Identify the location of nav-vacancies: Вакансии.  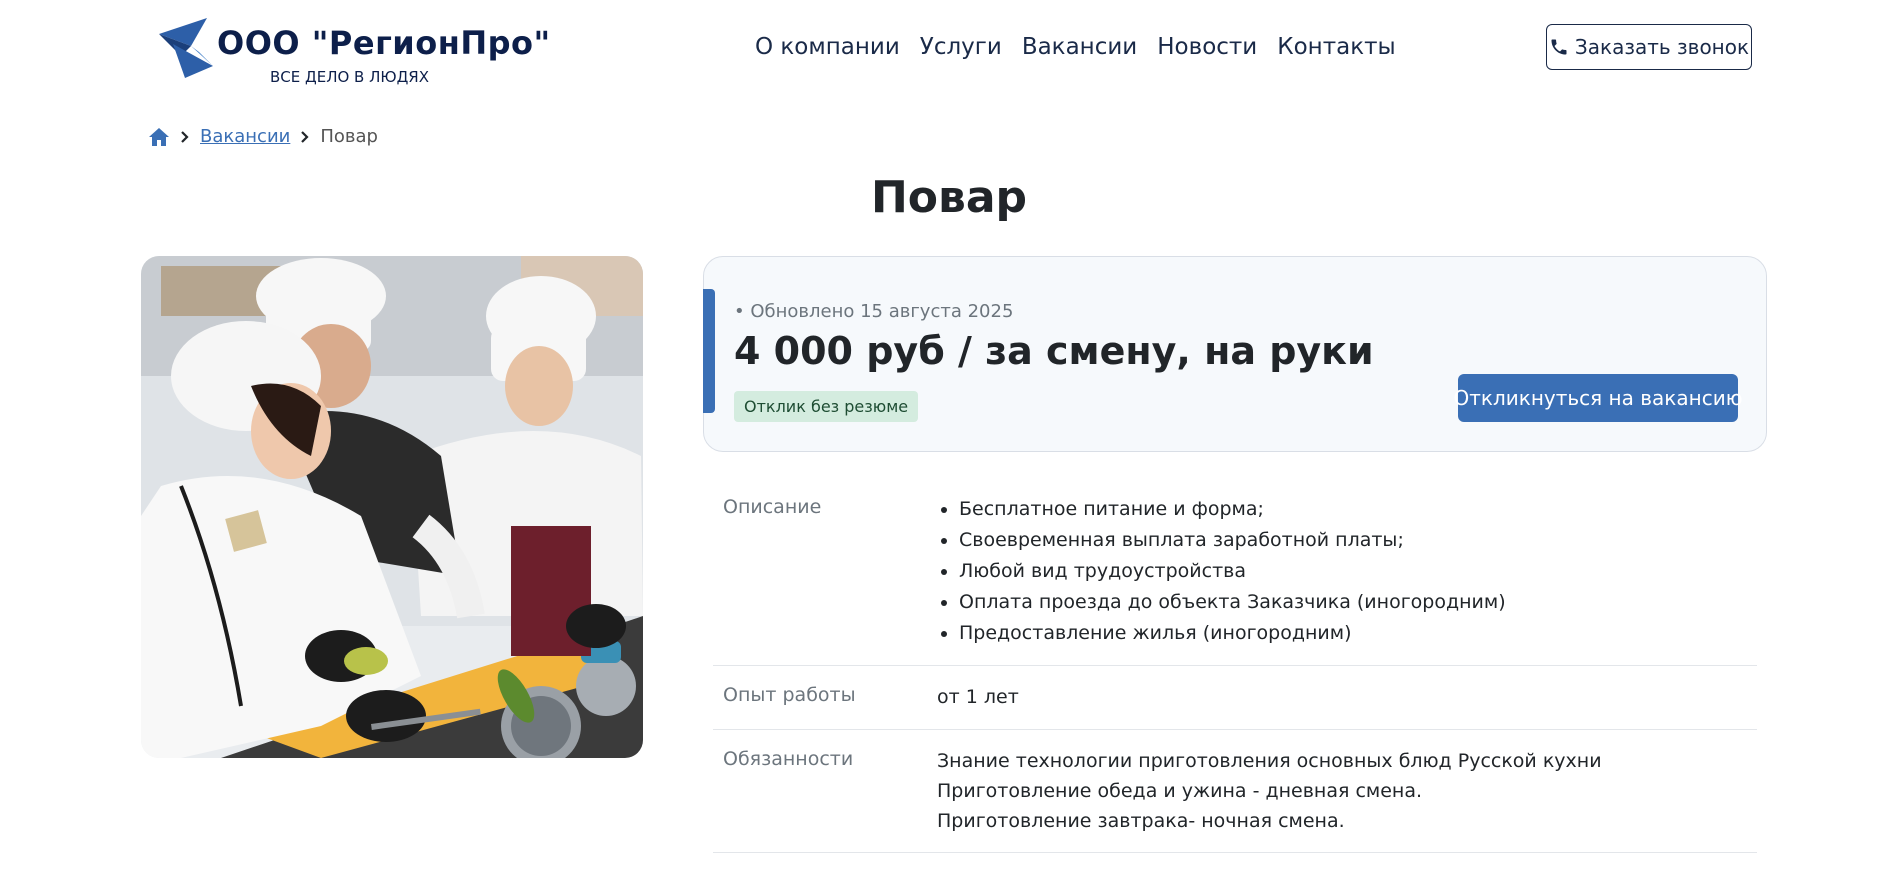
(1079, 47).